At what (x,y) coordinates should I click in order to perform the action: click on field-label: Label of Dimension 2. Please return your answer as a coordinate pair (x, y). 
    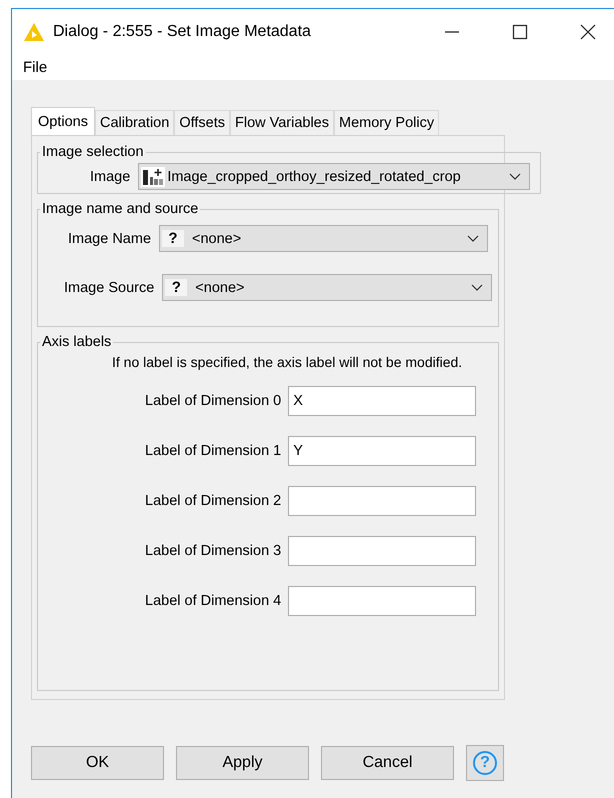
    Looking at the image, I should click on (213, 501).